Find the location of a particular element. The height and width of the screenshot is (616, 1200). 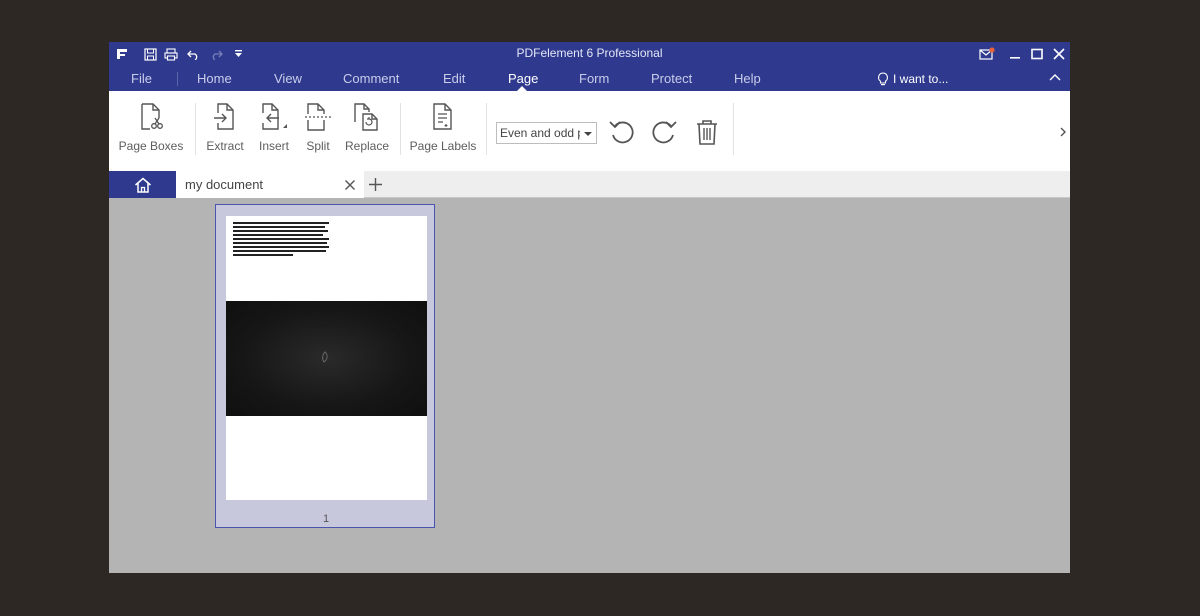

page-text-block is located at coordinates (281, 240).